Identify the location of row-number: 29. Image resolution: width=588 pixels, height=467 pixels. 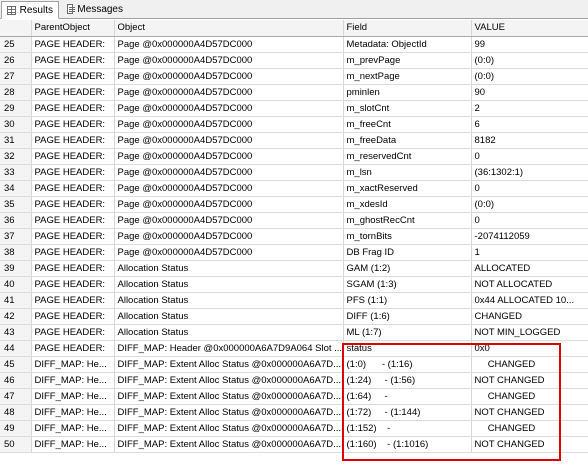
(16, 108).